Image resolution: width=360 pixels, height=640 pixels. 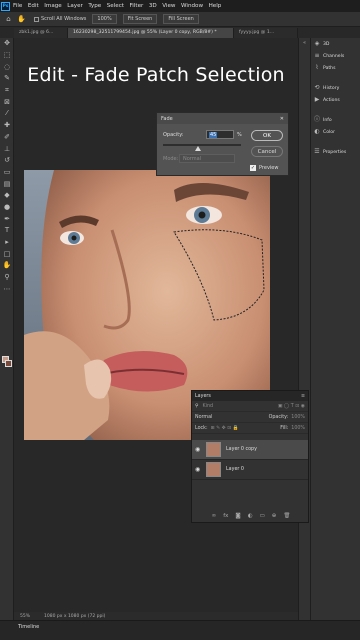 I want to click on mode-select: Normal, so click(x=207, y=158).